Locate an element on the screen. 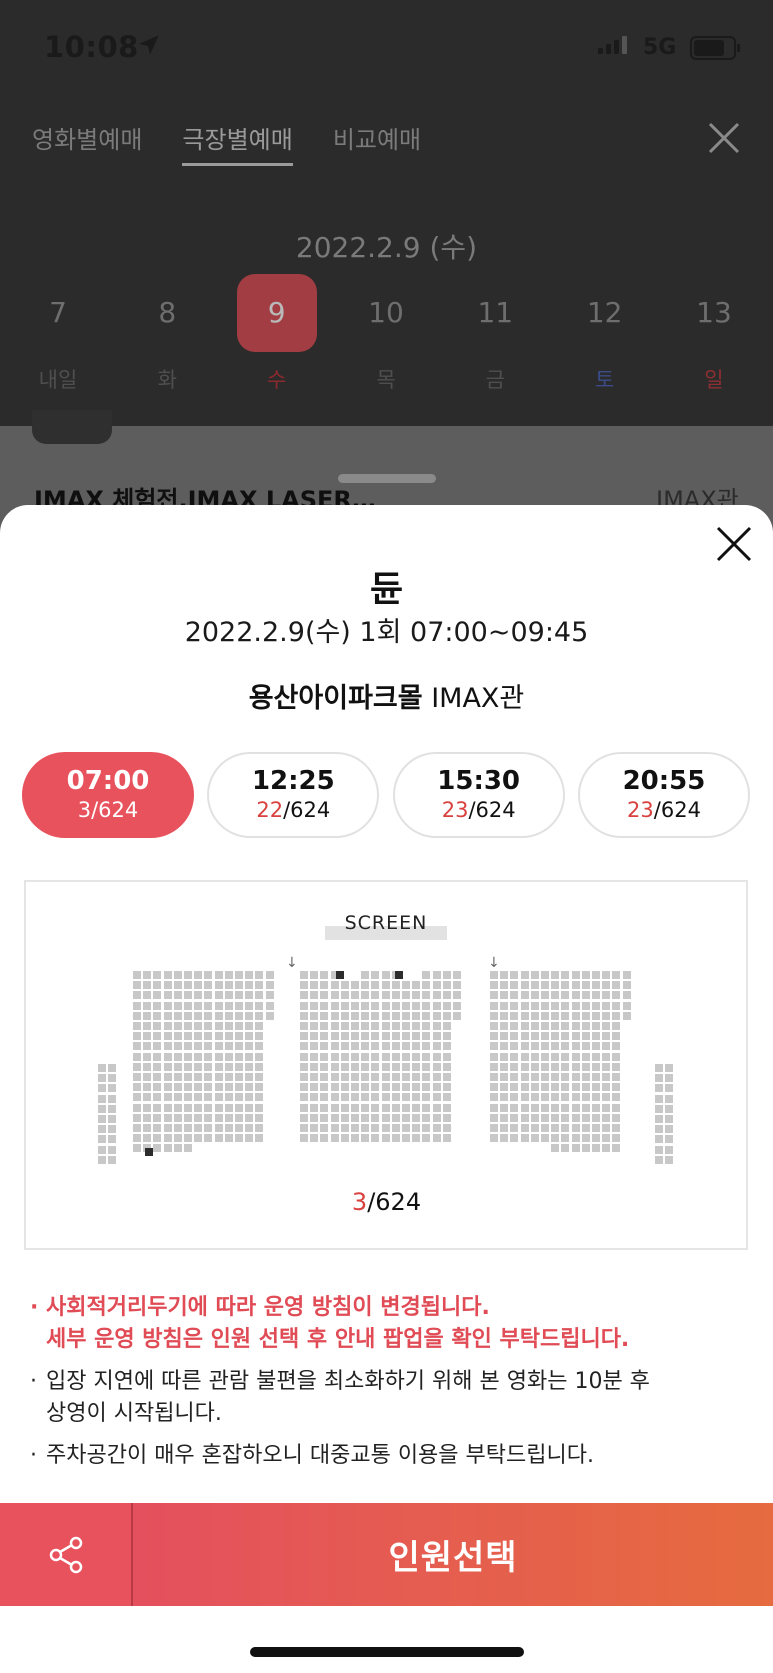  booking-tabs: 영화별예매 극장별예매 비교예매 is located at coordinates (226, 143).